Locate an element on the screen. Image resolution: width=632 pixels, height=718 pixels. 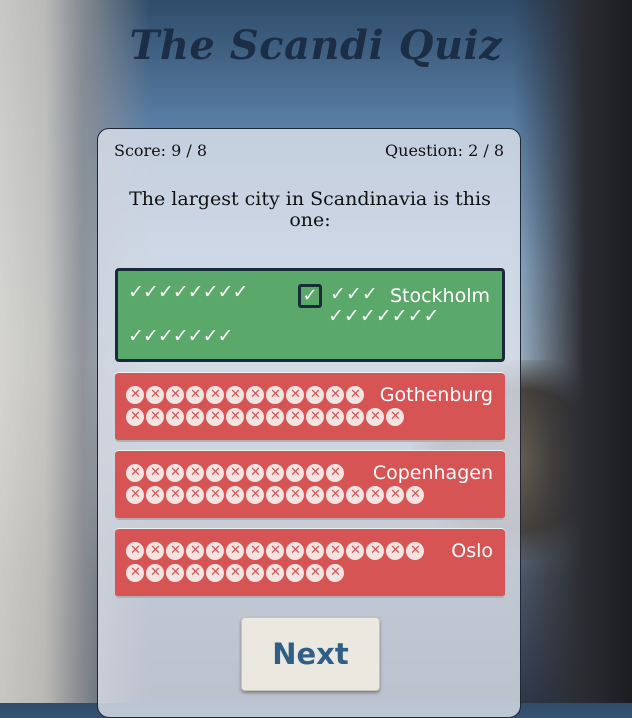
answer-label: Gothenburg is located at coordinates (436, 395).